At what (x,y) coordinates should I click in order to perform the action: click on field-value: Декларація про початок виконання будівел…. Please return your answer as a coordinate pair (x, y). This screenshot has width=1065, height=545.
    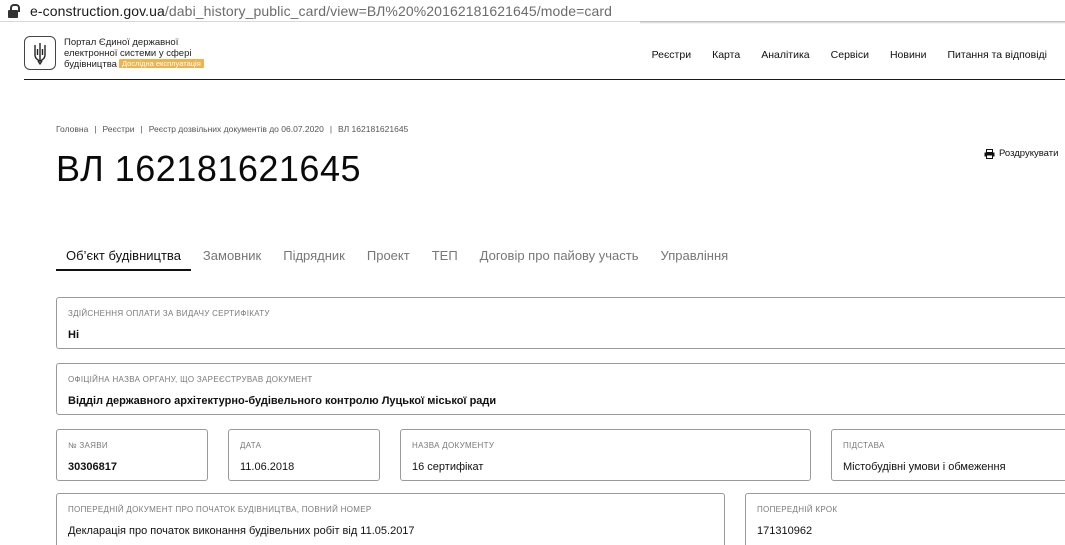
    Looking at the image, I should click on (241, 531).